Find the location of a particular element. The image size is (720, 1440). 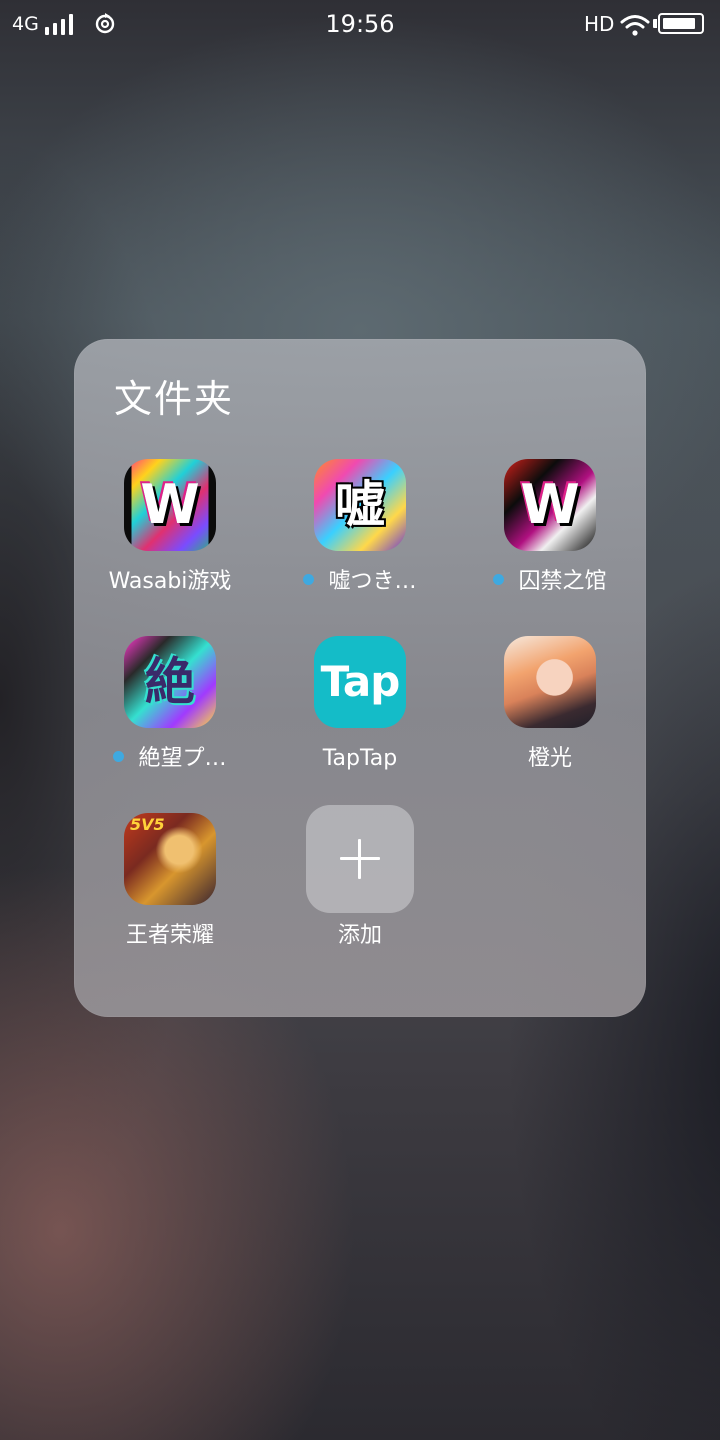

battery-level is located at coordinates (679, 23).